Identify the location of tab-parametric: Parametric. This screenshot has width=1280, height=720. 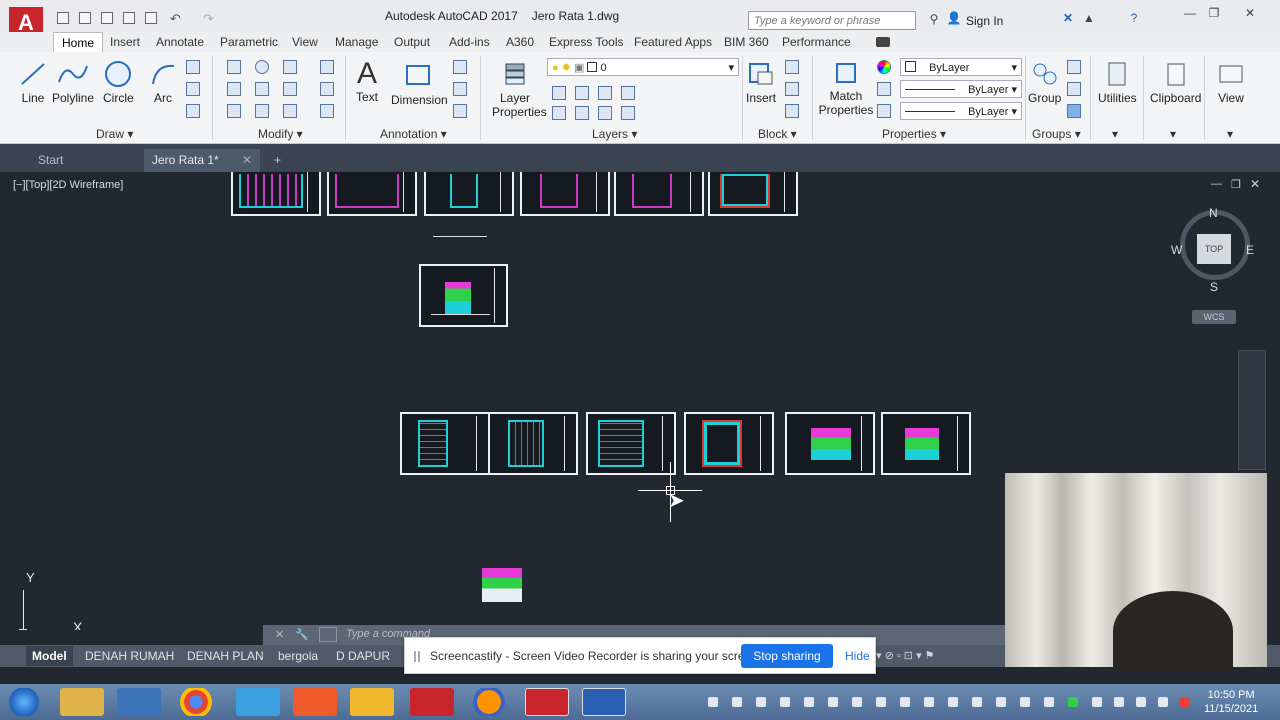
(249, 42).